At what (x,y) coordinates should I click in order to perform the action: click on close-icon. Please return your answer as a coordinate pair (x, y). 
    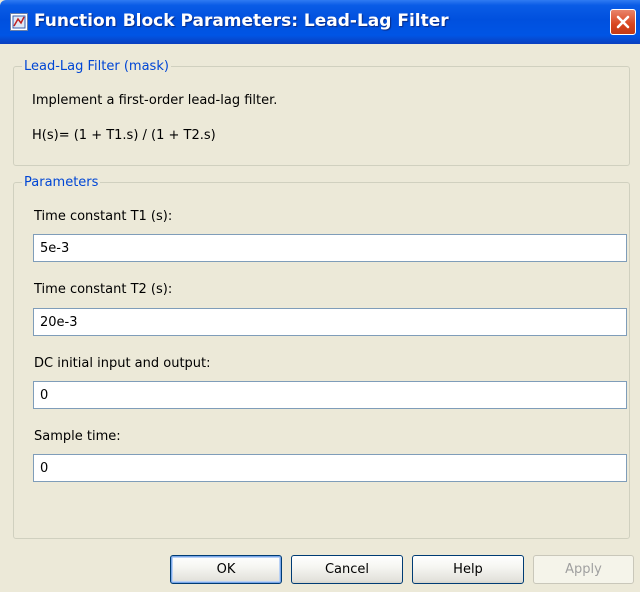
    Looking at the image, I should click on (623, 22).